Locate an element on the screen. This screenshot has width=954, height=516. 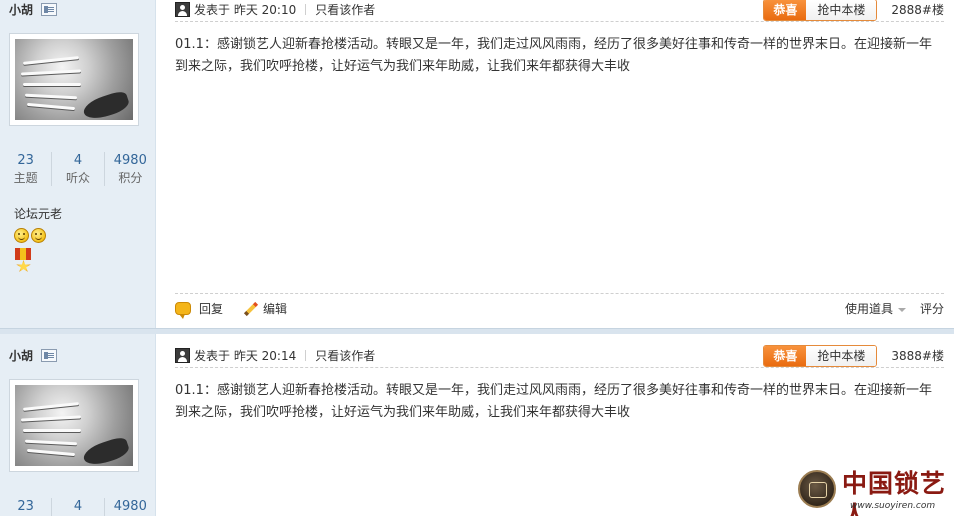
header-actions: 恭喜 抢中本楼 2888#楼 is located at coordinates (853, 10).